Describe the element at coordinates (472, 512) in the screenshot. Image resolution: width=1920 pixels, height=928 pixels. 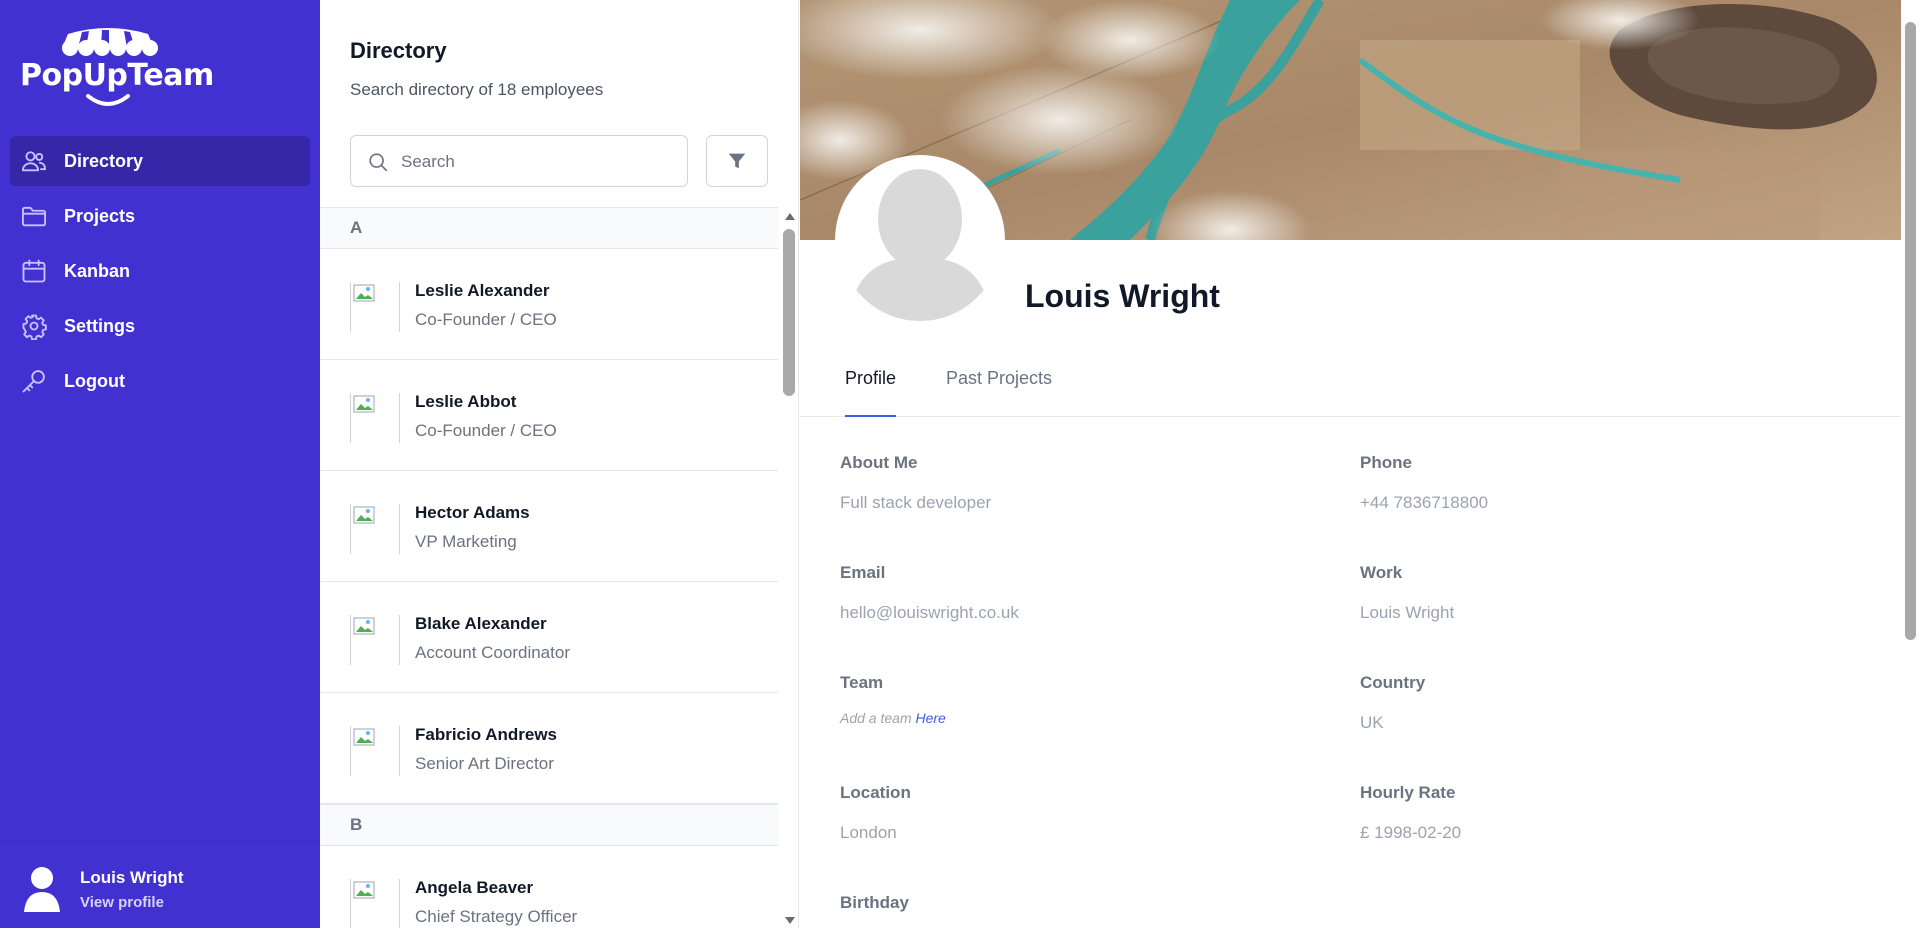
I see `person-name: Hector Adams` at that location.